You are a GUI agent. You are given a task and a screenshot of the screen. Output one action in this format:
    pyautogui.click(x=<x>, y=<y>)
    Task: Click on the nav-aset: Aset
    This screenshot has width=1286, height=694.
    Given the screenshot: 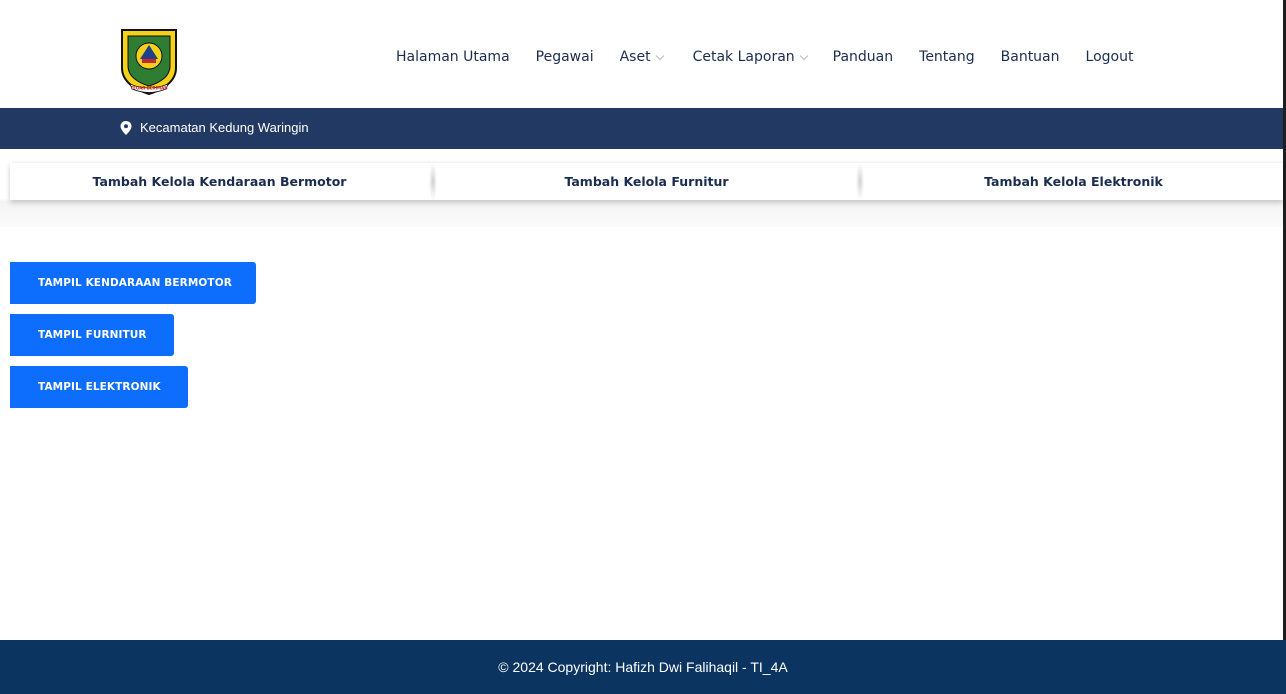 What is the action you would take?
    pyautogui.click(x=641, y=57)
    